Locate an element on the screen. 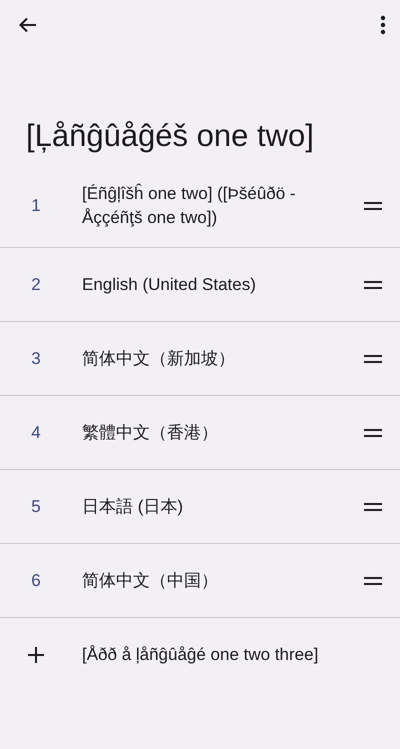  page-title: [Ļåñĝûåĝéš one two] is located at coordinates (170, 136).